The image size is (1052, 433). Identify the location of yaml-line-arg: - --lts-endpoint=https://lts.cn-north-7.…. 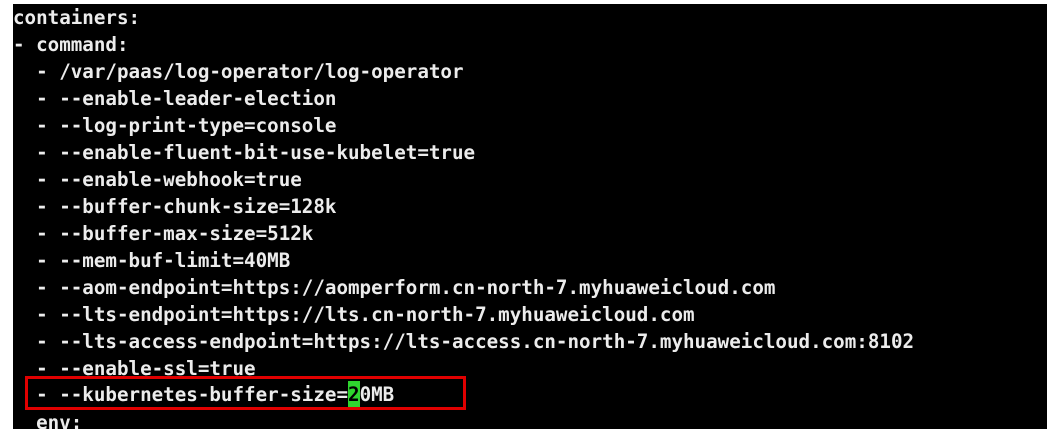
(354, 314).